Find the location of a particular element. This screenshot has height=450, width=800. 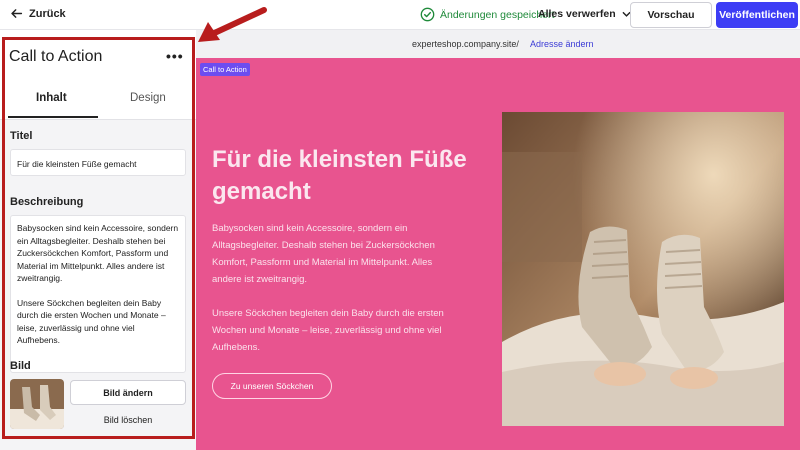

tab-inhalt: Inhalt is located at coordinates (51, 98).